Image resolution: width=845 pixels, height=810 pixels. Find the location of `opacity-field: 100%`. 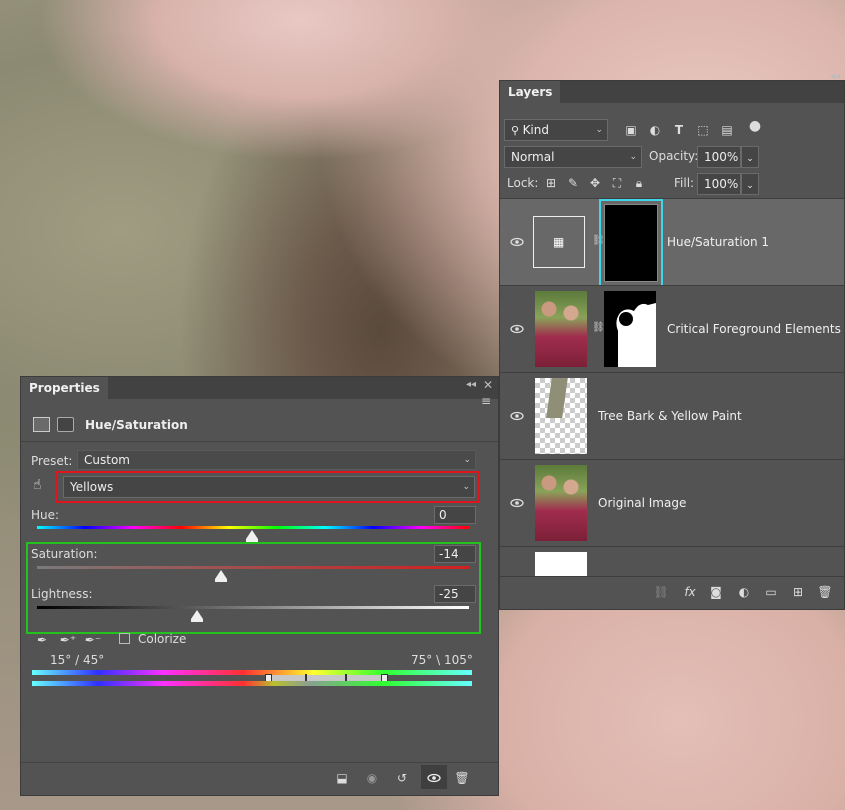

opacity-field: 100% is located at coordinates (719, 157).